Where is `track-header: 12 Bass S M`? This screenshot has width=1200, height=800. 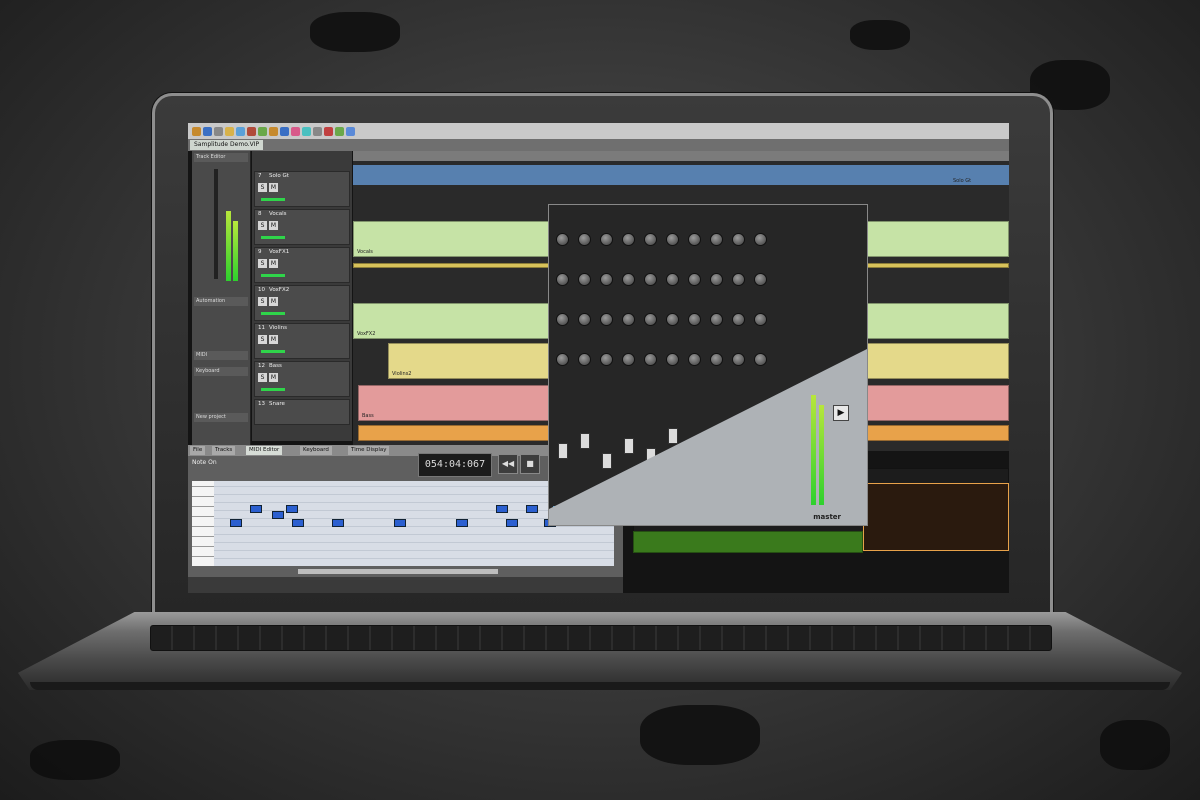 track-header: 12 Bass S M is located at coordinates (302, 379).